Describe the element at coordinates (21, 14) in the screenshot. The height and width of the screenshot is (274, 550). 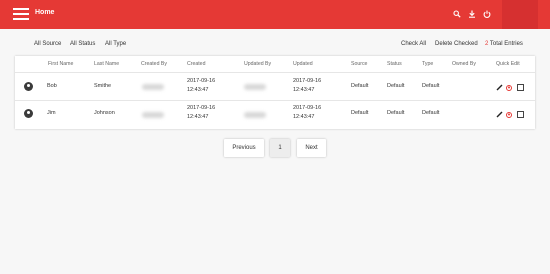
I see `hamburger-menu-icon` at that location.